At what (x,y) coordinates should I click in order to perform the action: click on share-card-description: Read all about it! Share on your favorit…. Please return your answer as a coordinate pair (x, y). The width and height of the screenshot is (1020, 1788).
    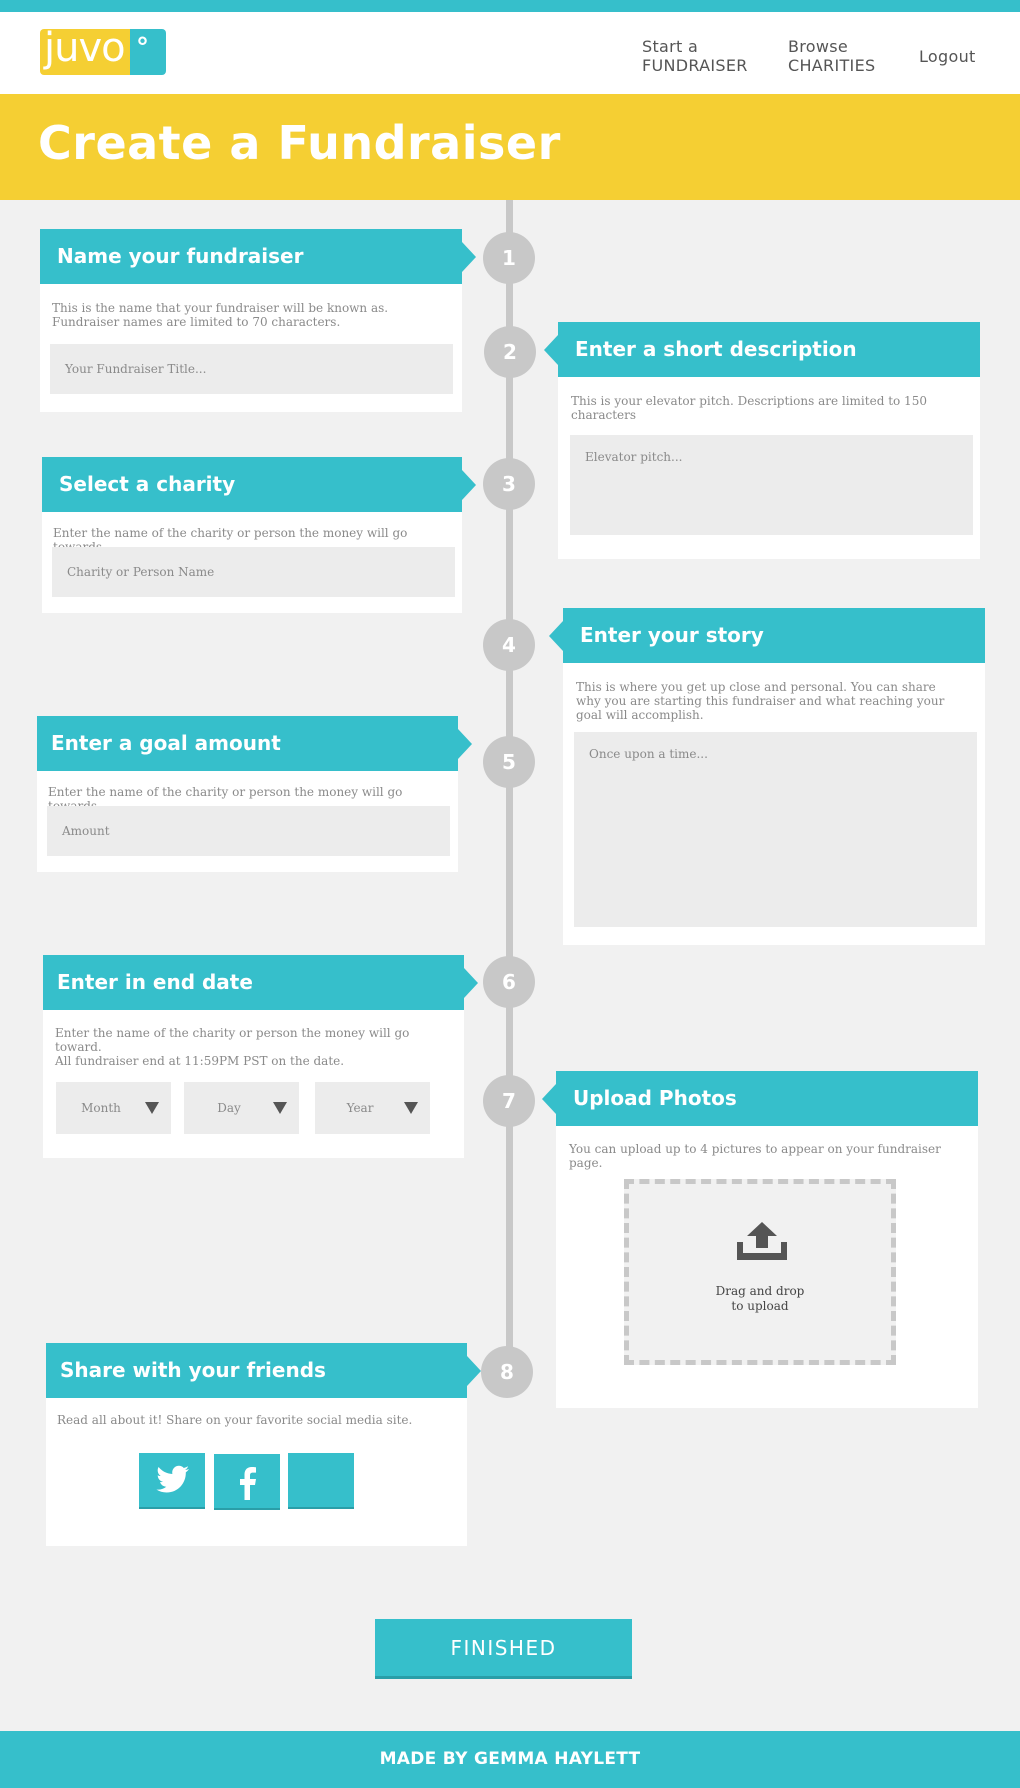
    Looking at the image, I should click on (235, 1420).